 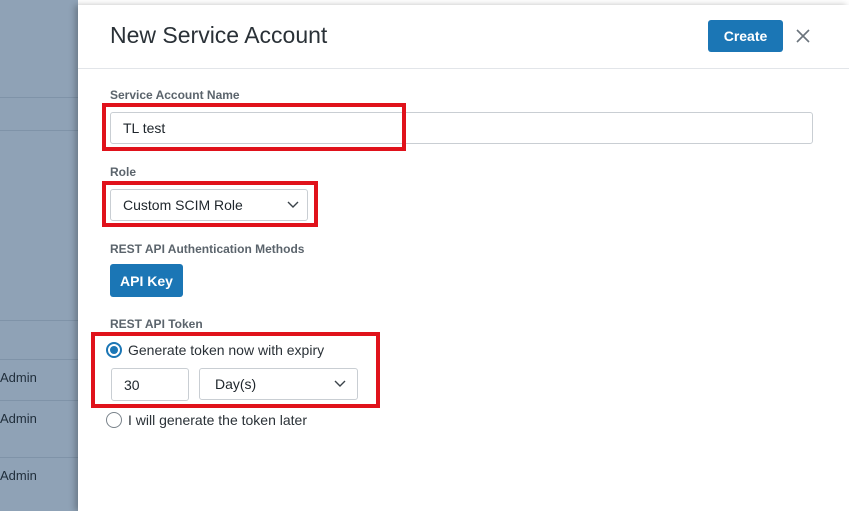 I want to click on modal-title: New Service Account, so click(x=219, y=35).